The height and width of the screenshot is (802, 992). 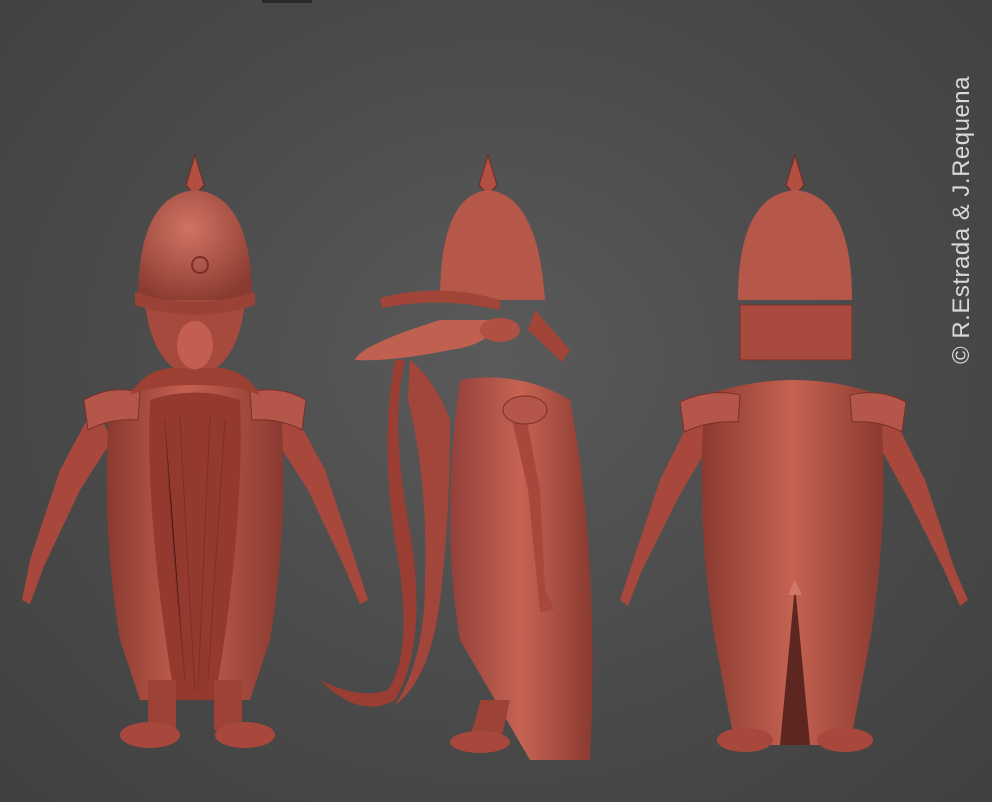 I want to click on copyright-watermark: © R.Estrada & J.Requena, so click(x=961, y=220).